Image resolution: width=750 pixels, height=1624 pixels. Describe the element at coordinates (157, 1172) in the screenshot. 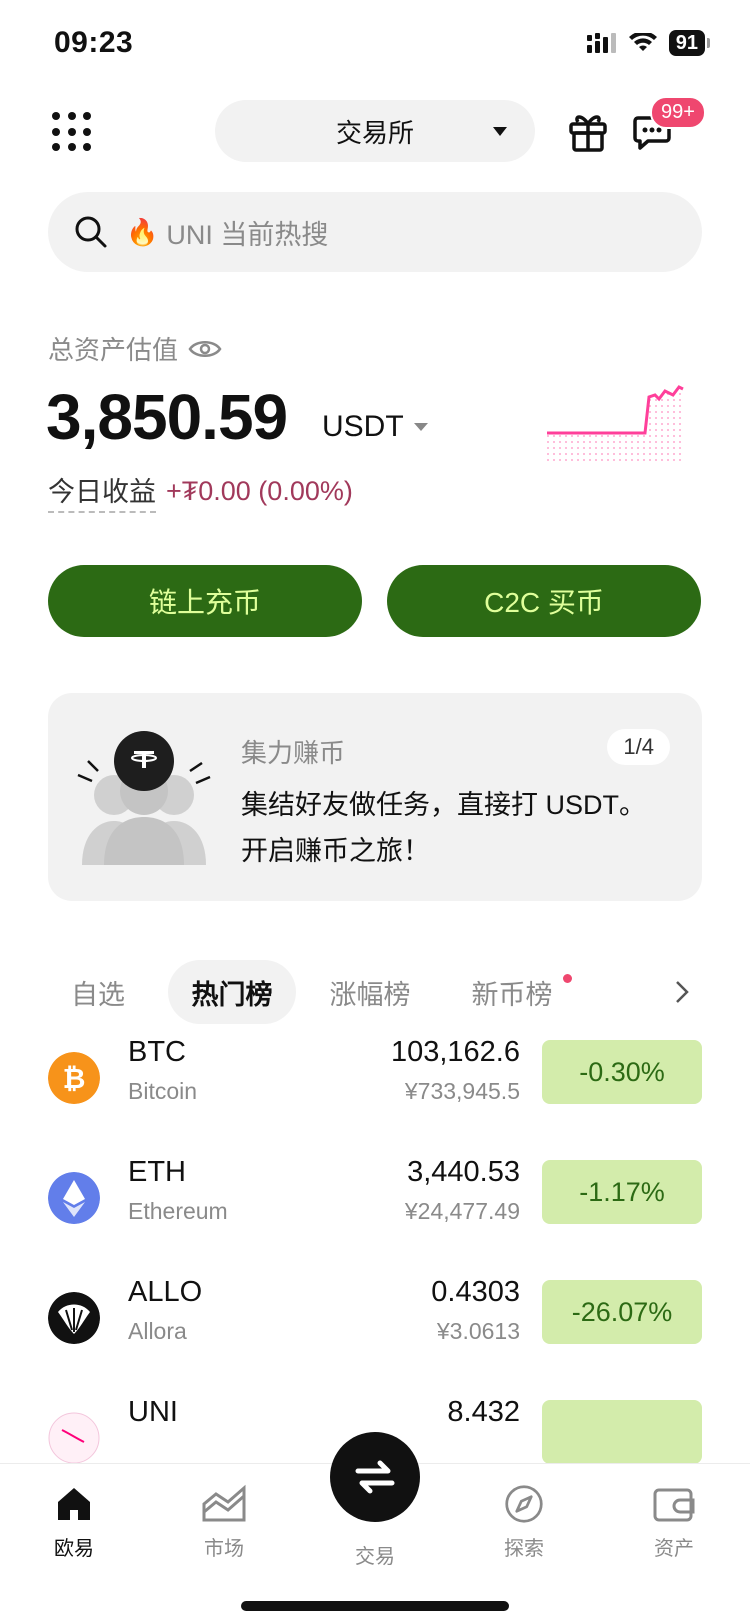

I see `coin-symbol: ETH` at that location.